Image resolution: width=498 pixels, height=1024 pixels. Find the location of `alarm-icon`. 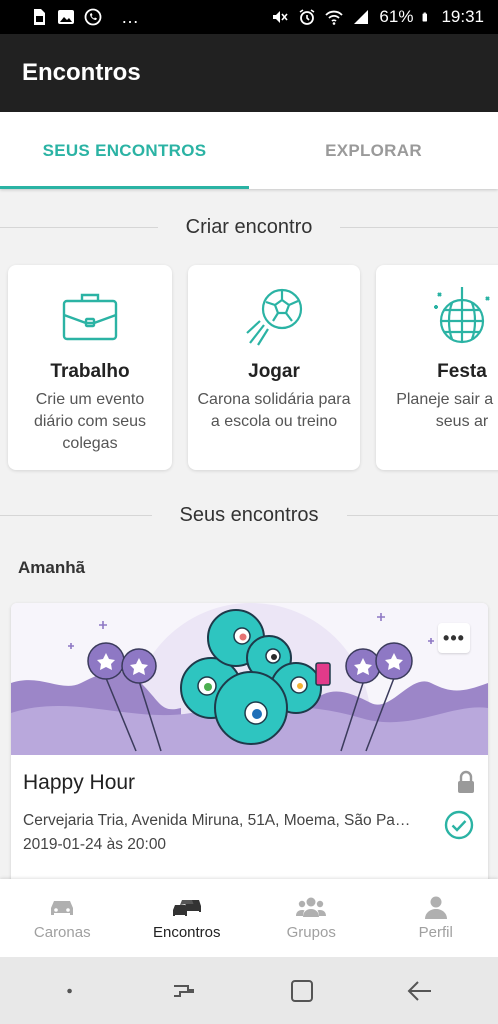

alarm-icon is located at coordinates (307, 17).